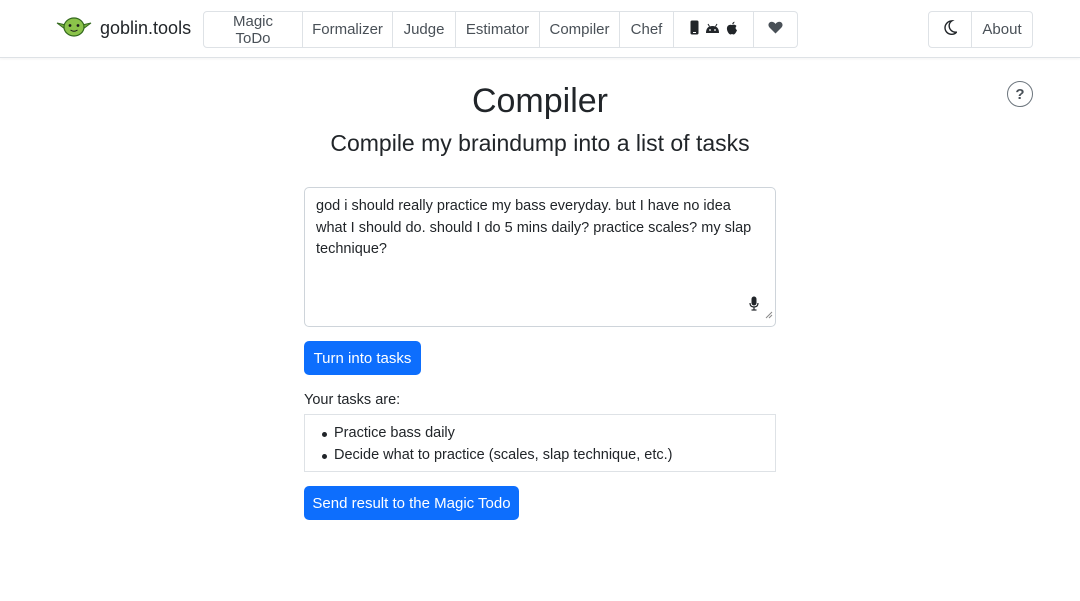 This screenshot has width=1080, height=601. I want to click on nav-judge: Judge, so click(424, 29).